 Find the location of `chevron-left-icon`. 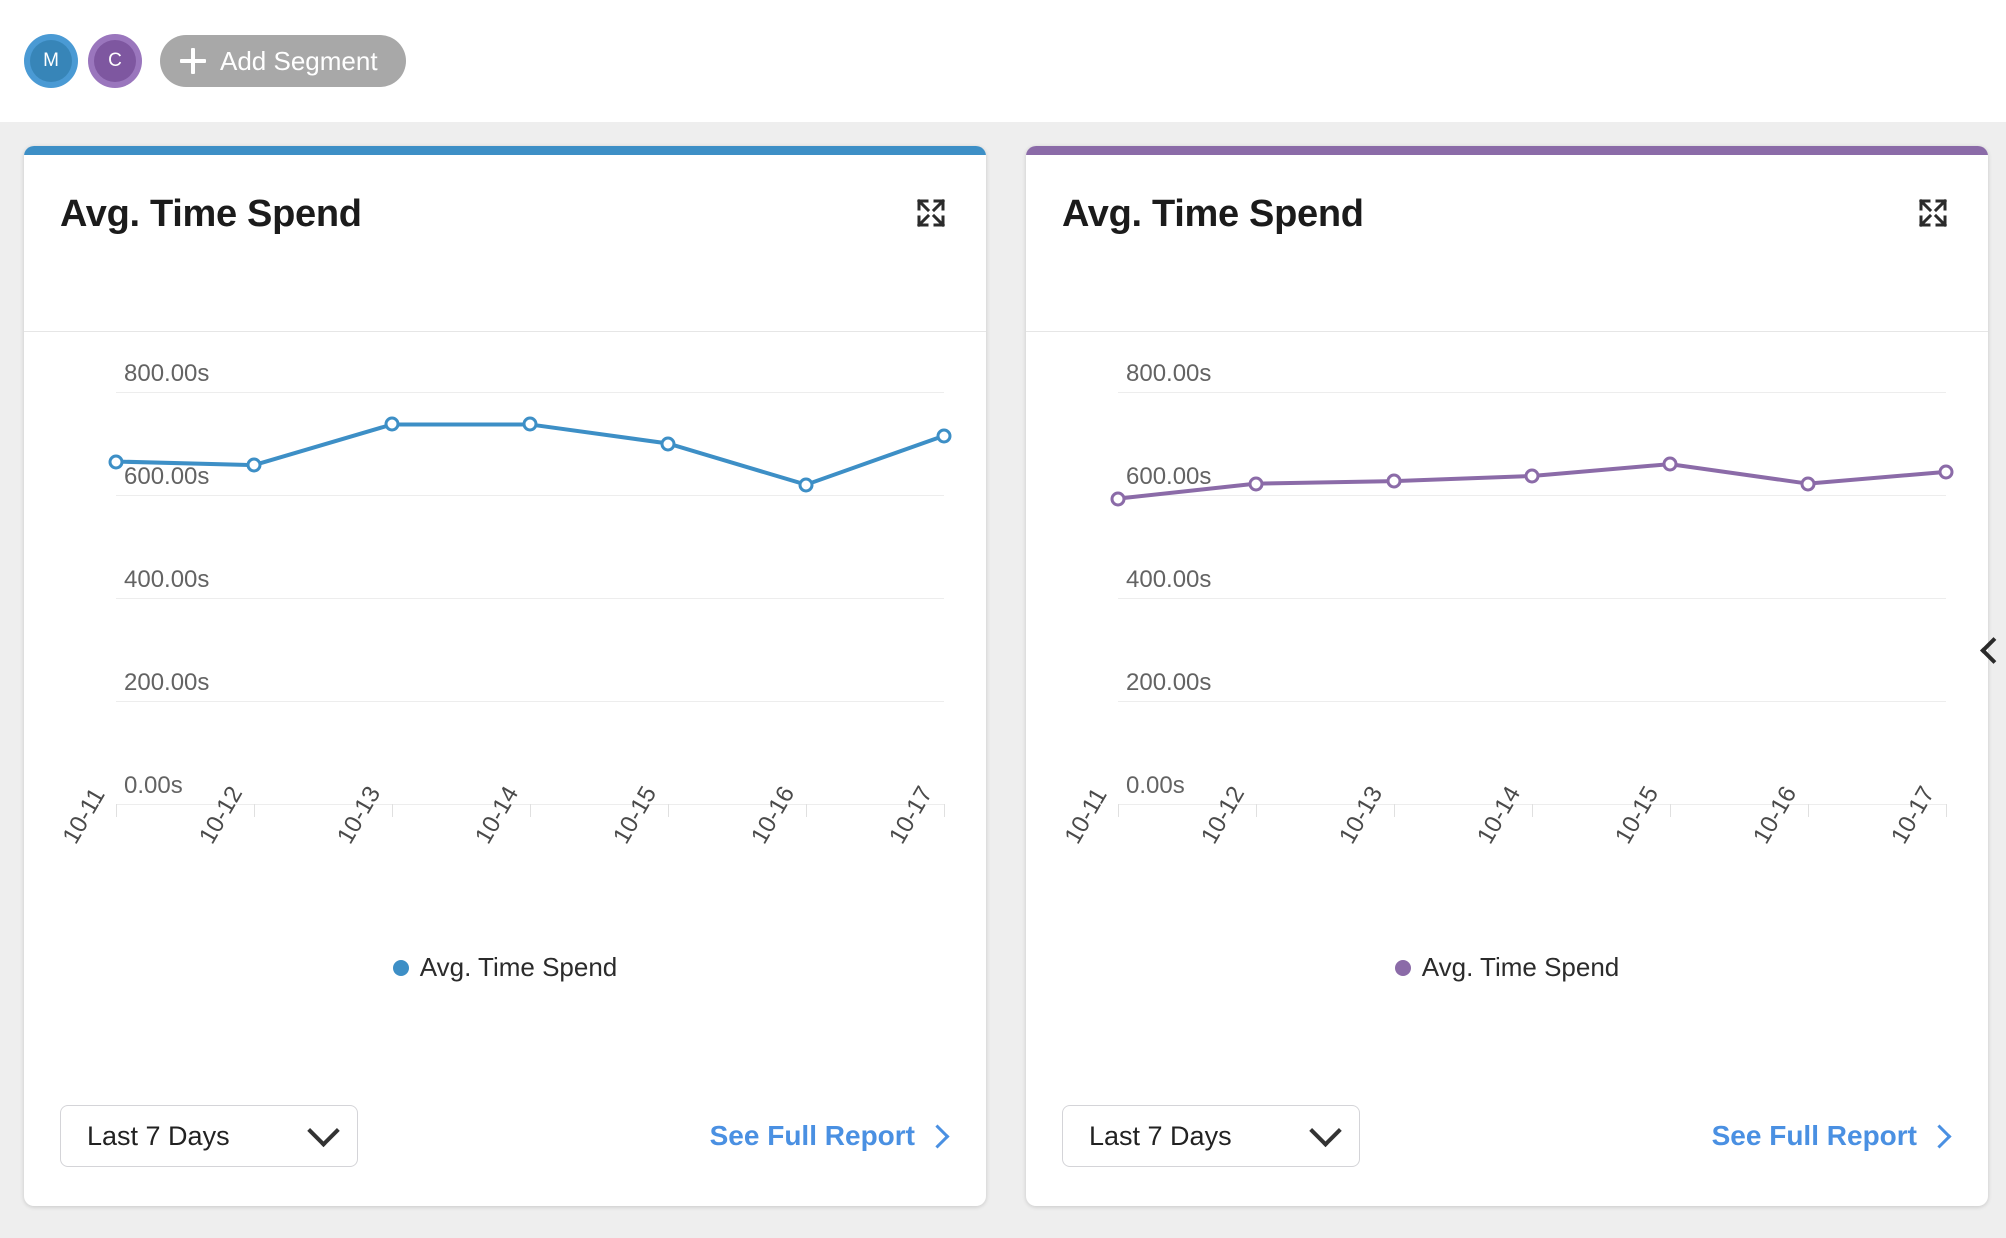

chevron-left-icon is located at coordinates (1992, 650).